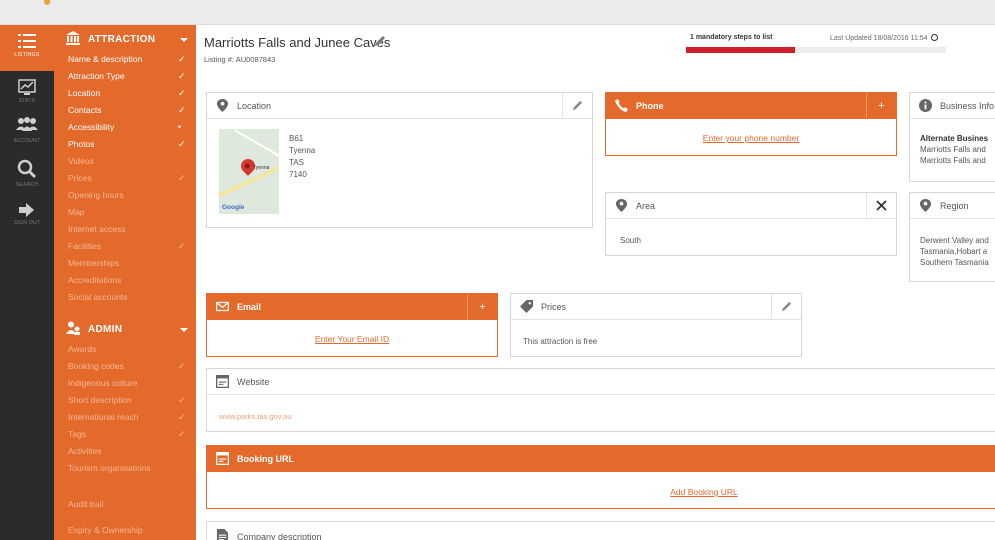 This screenshot has width=995, height=540. I want to click on attraction-section-header: ATTRACTION, so click(125, 40).